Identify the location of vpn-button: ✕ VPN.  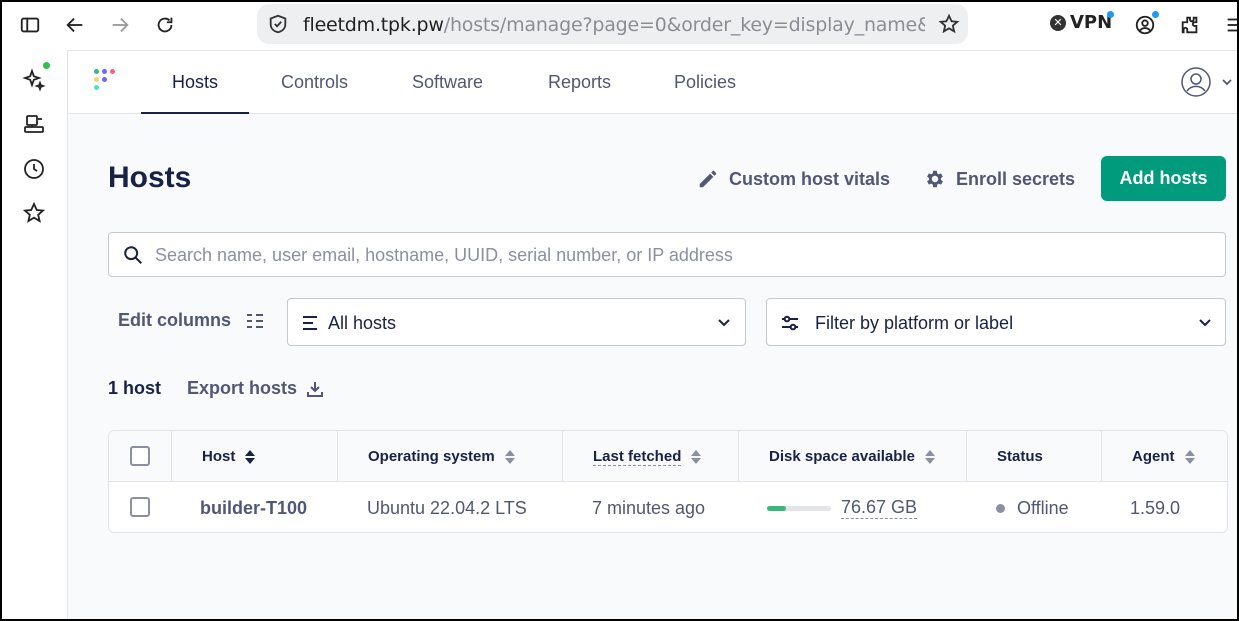
(1081, 22).